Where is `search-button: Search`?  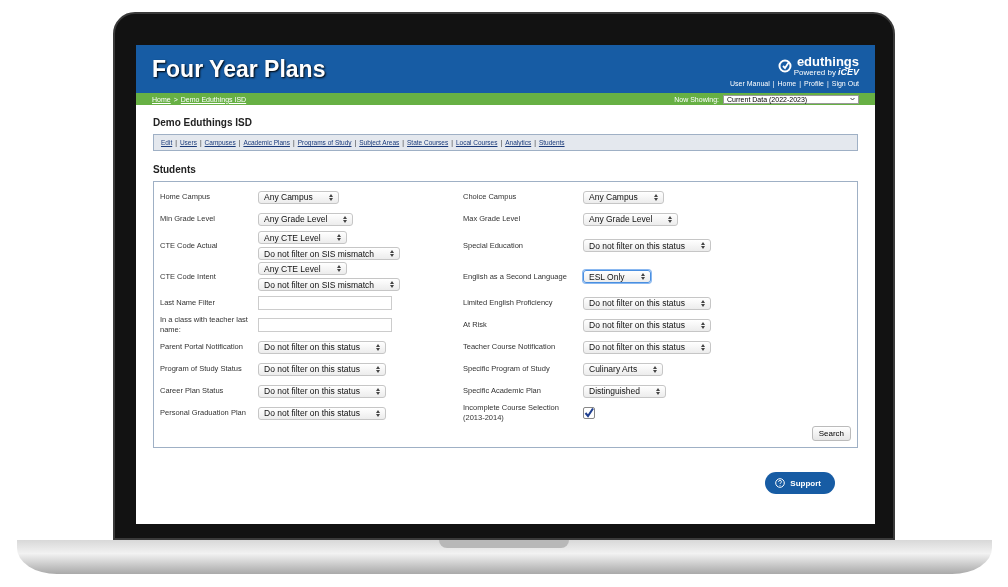 search-button: Search is located at coordinates (831, 433).